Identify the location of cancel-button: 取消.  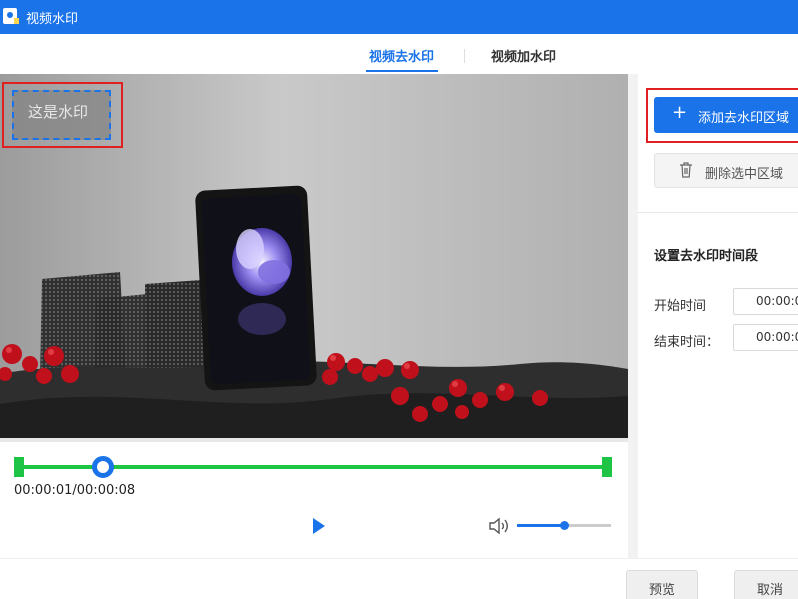
(766, 584).